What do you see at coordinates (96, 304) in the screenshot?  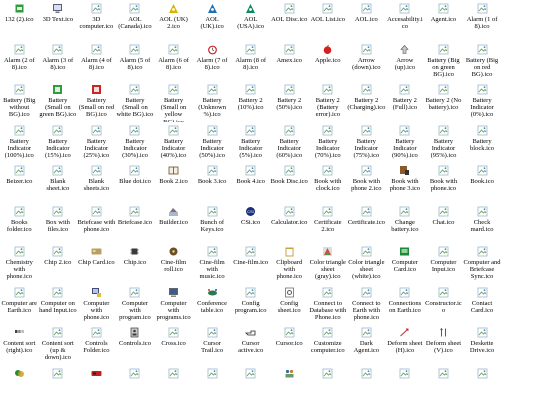 I see `icon-file-item: Computer with phone.ico` at bounding box center [96, 304].